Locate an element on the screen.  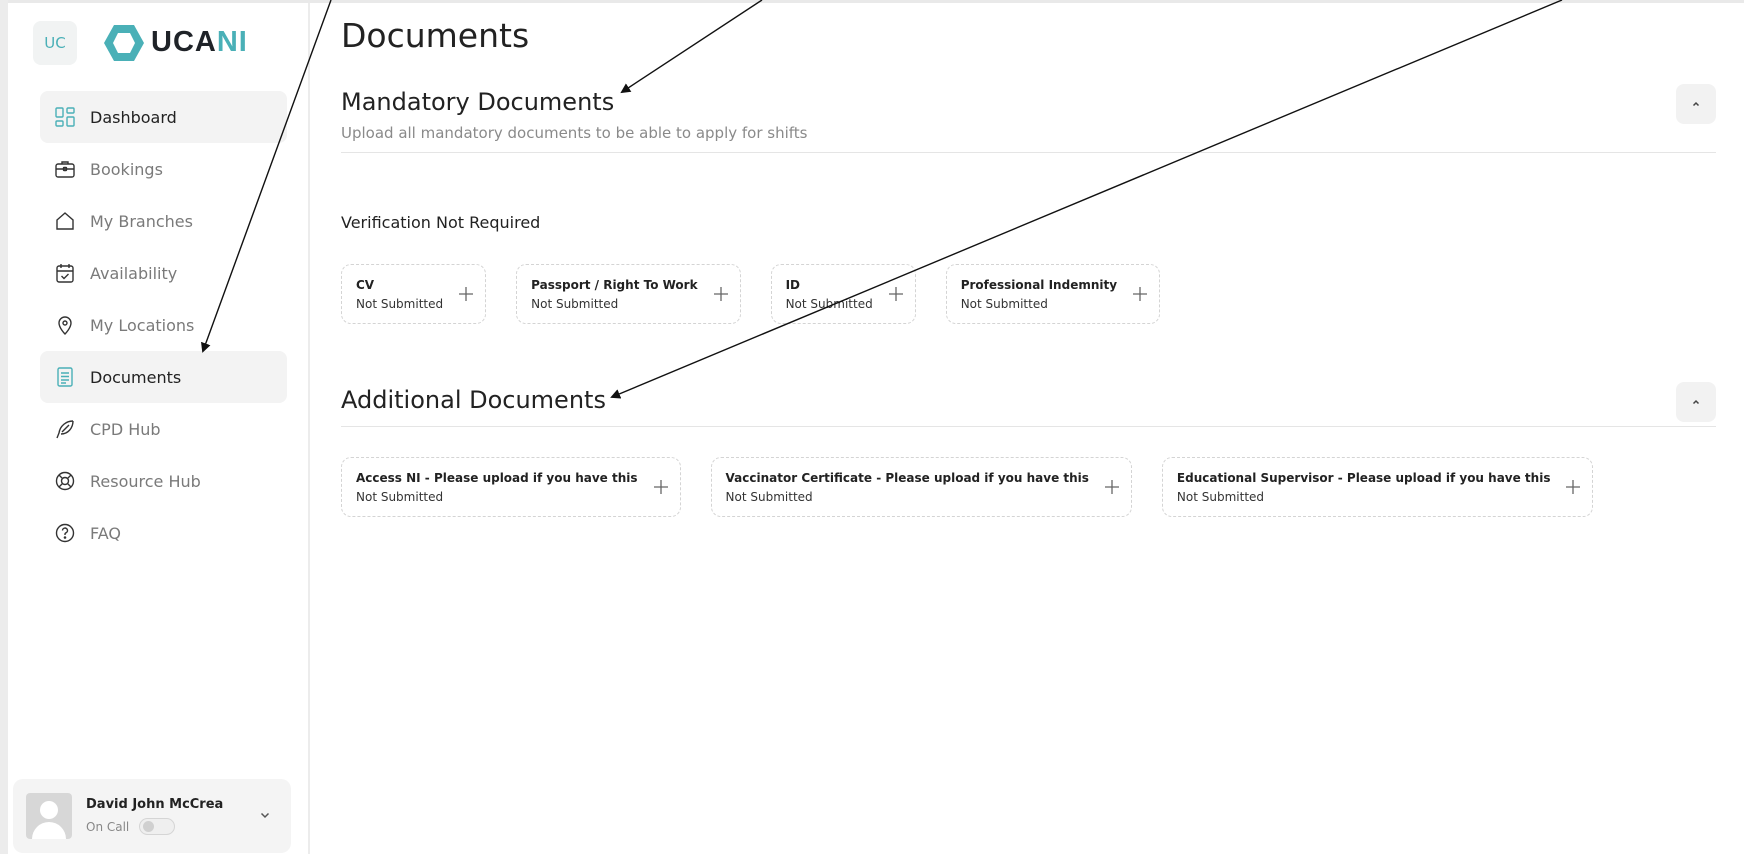
additional-collapse-button is located at coordinates (1696, 402).